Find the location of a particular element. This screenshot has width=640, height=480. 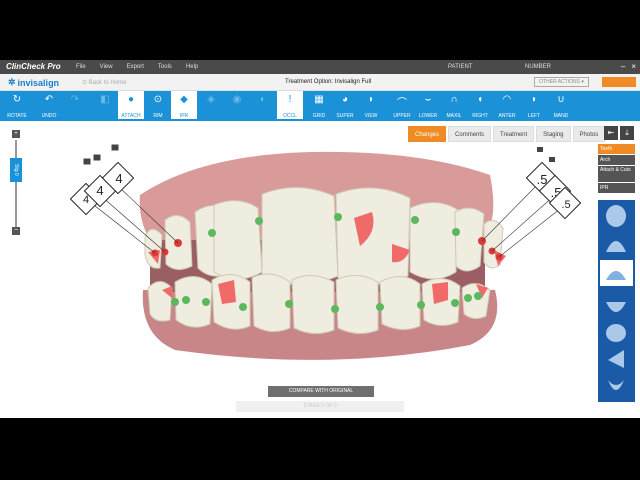

invisalign-logo: ✲ invisalign is located at coordinates (33, 82).